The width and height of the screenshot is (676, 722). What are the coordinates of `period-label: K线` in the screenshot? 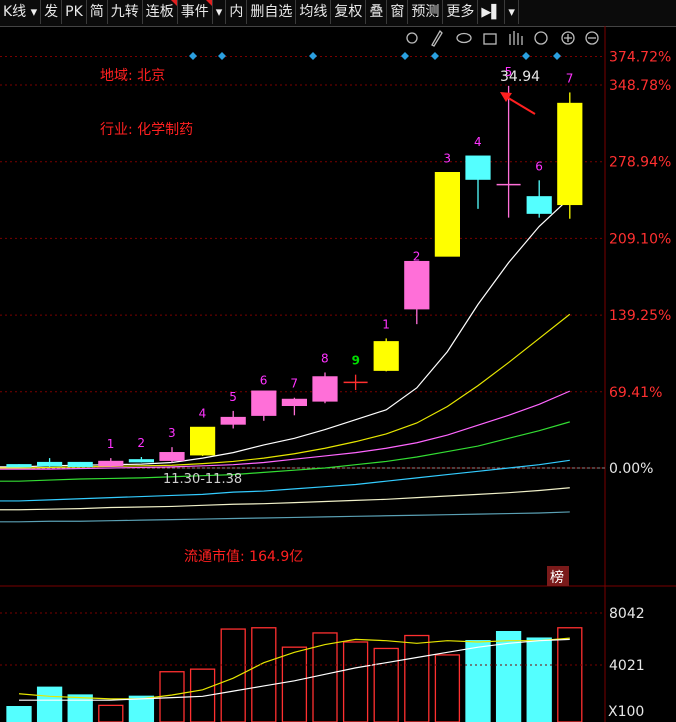 It's located at (15, 12).